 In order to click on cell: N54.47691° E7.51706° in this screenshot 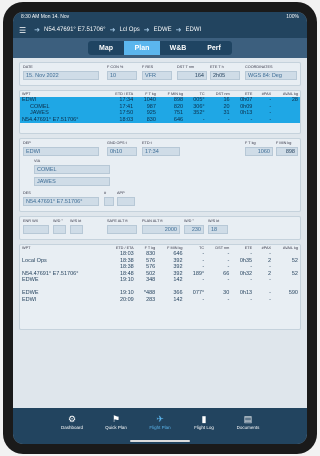, I will do `click(50, 119)`.